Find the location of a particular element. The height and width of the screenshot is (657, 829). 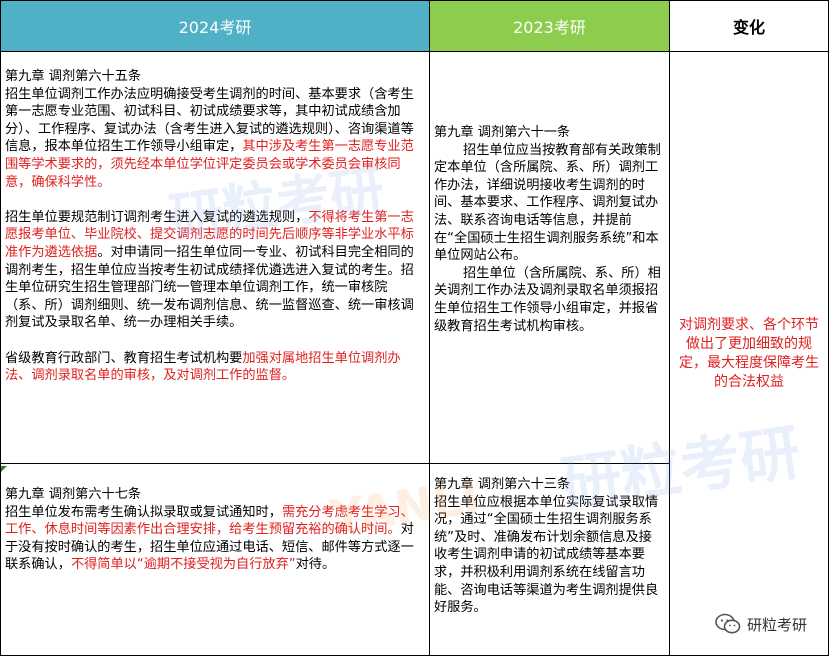

header-change: 变化 is located at coordinates (749, 26).